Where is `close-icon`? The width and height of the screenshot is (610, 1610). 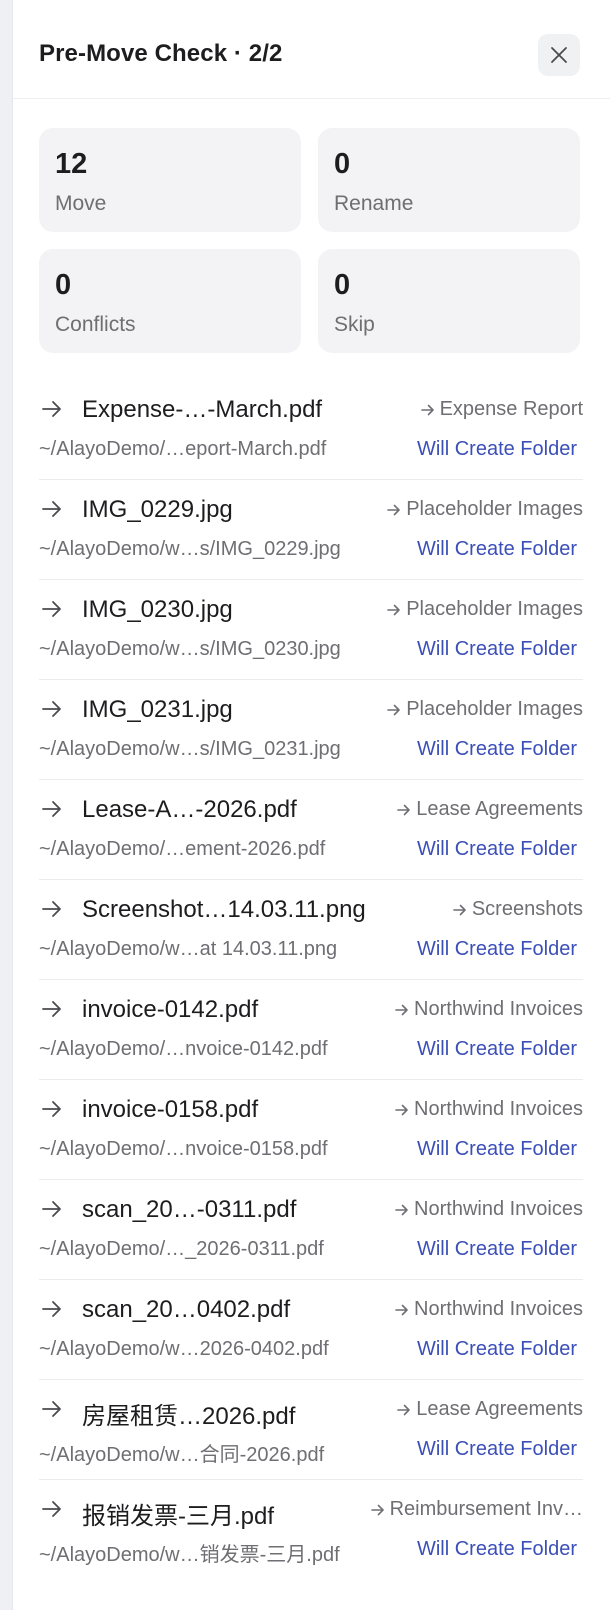 close-icon is located at coordinates (559, 55).